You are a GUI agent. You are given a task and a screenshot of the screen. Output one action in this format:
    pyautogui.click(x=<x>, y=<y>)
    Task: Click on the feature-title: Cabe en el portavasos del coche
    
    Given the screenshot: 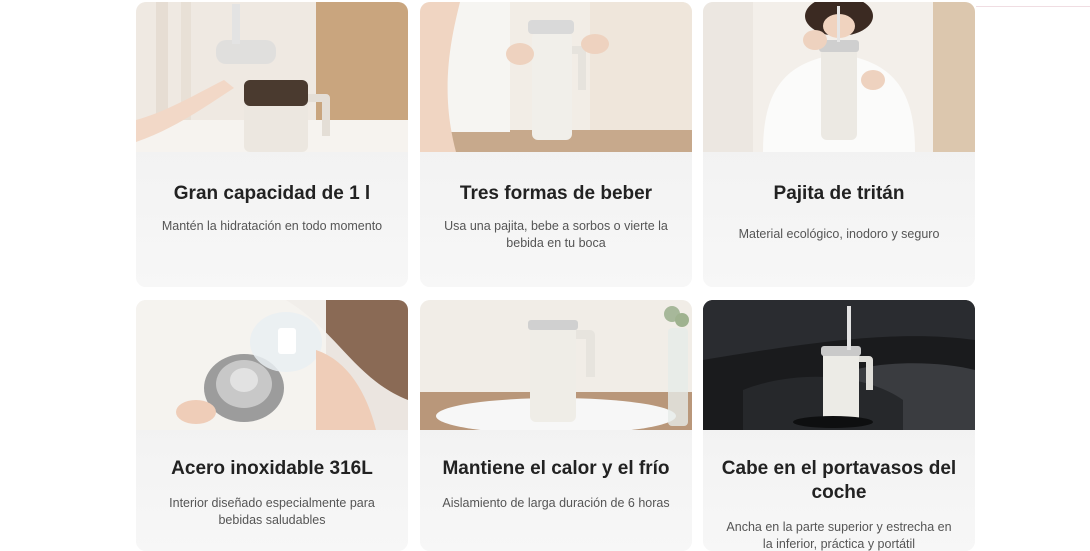 What is the action you would take?
    pyautogui.click(x=839, y=480)
    